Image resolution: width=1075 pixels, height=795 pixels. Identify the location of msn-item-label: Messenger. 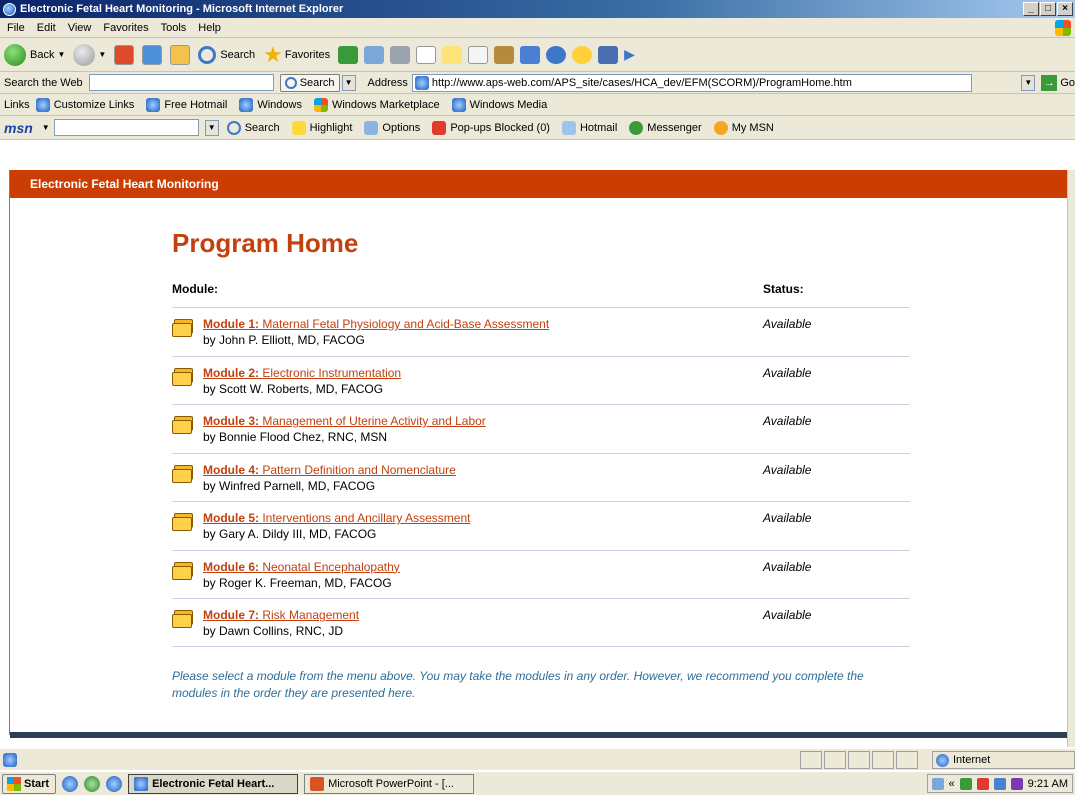
(674, 127).